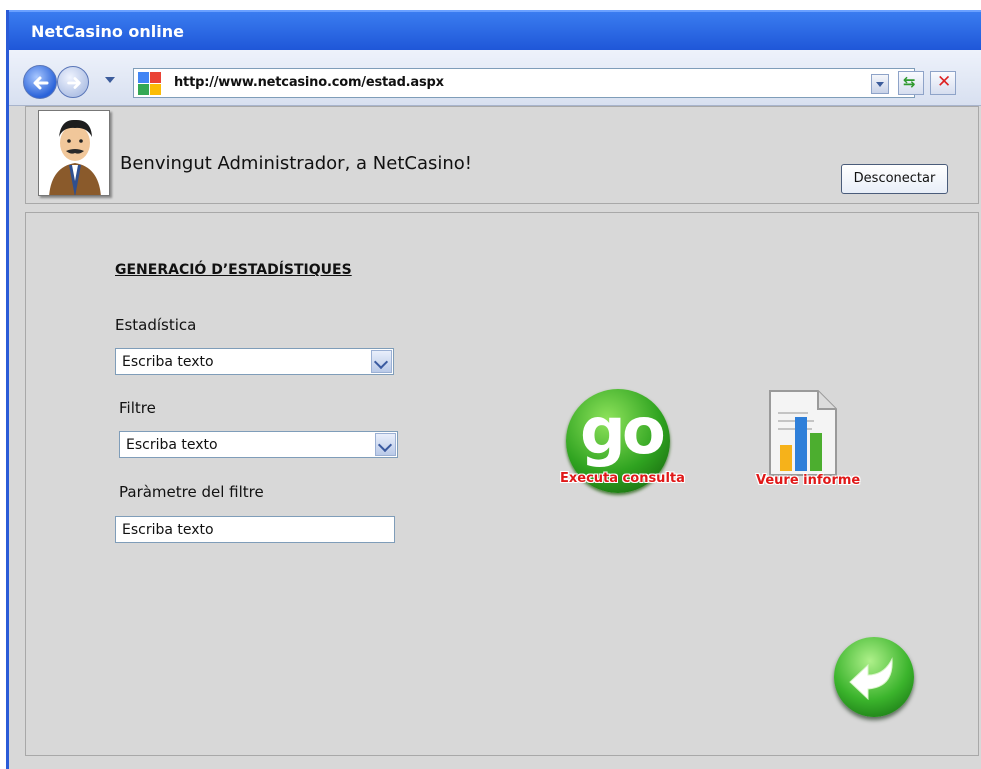 The image size is (981, 769). I want to click on refresh-icon: ⇆, so click(909, 82).